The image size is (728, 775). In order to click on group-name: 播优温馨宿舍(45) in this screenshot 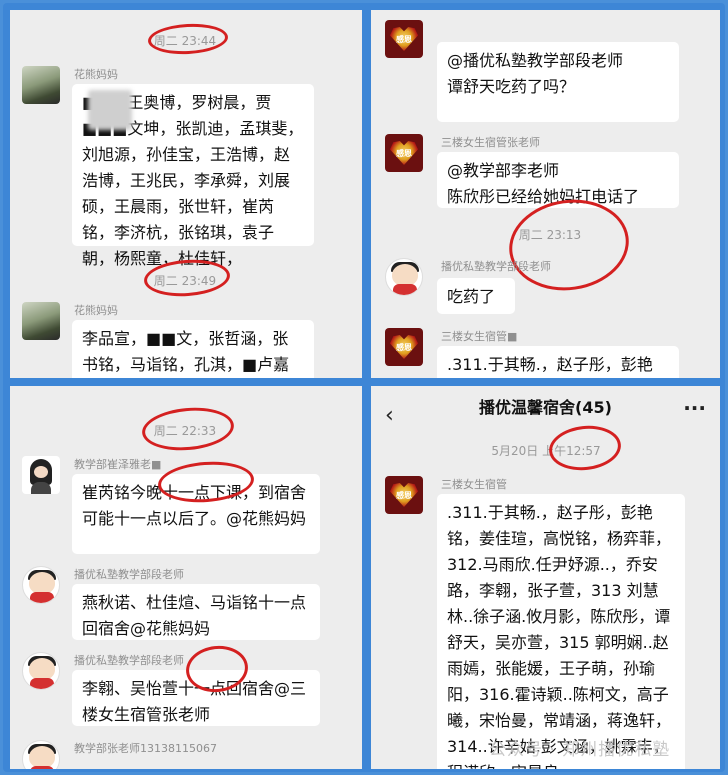, I will do `click(545, 407)`.